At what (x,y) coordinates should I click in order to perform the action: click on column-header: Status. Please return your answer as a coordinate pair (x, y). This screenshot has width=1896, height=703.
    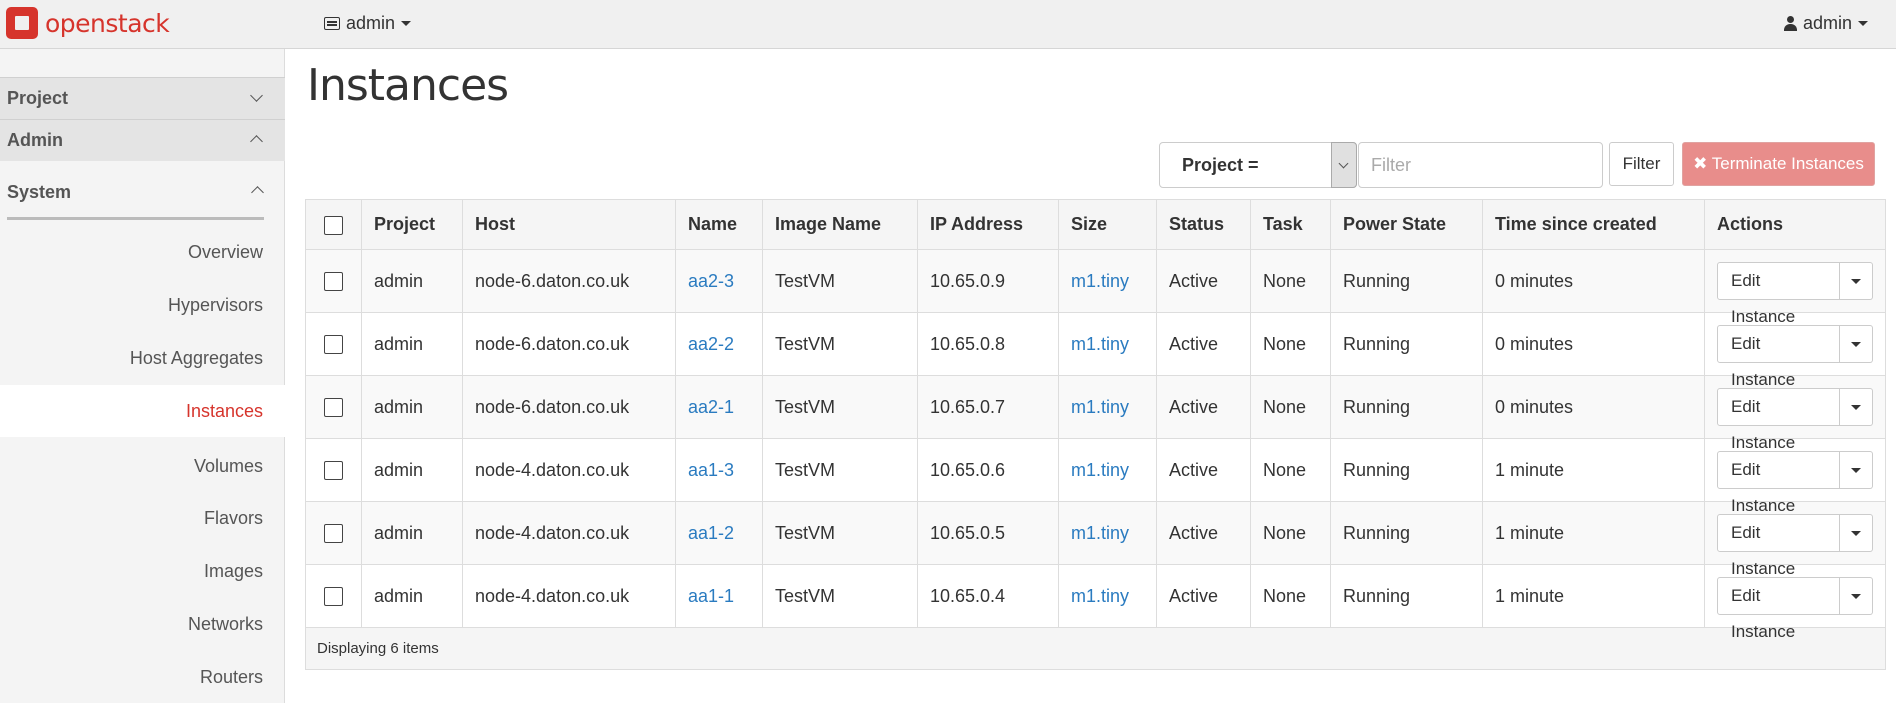
    Looking at the image, I should click on (1203, 224).